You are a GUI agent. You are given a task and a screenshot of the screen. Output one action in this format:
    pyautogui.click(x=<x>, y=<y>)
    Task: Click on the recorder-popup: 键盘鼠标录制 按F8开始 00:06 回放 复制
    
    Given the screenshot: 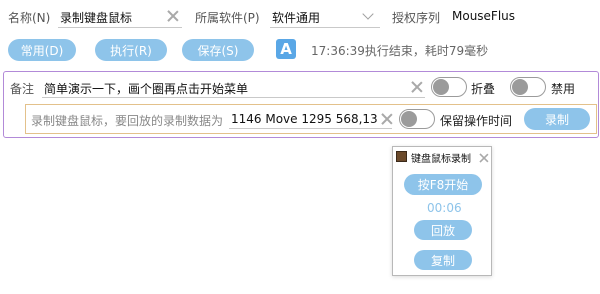 What is the action you would take?
    pyautogui.click(x=442, y=211)
    